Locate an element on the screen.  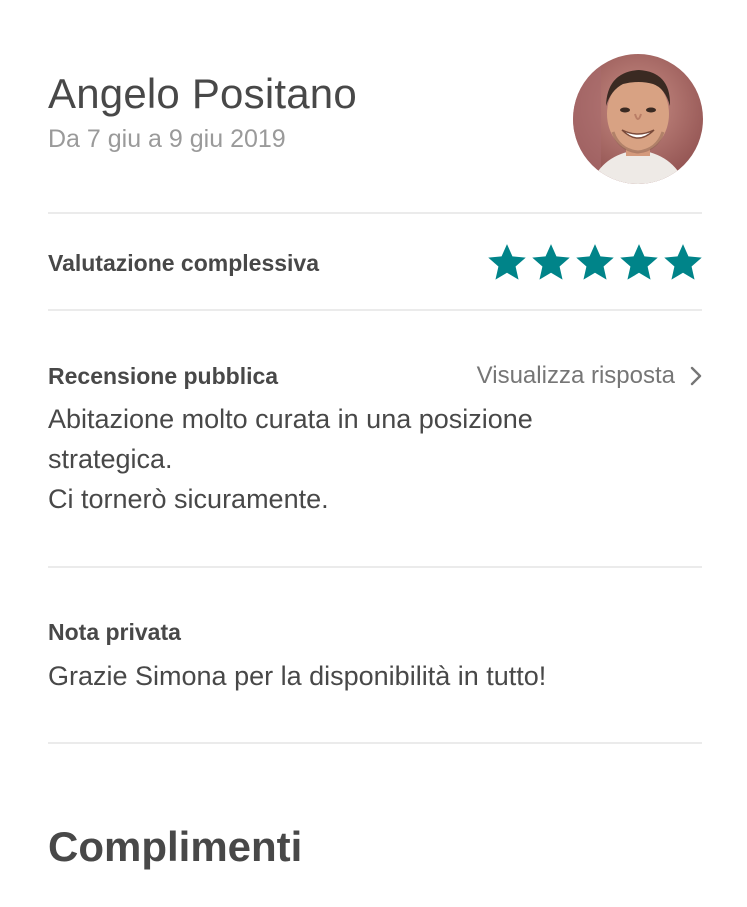
public-review-title: Recensione pubblica is located at coordinates (163, 376).